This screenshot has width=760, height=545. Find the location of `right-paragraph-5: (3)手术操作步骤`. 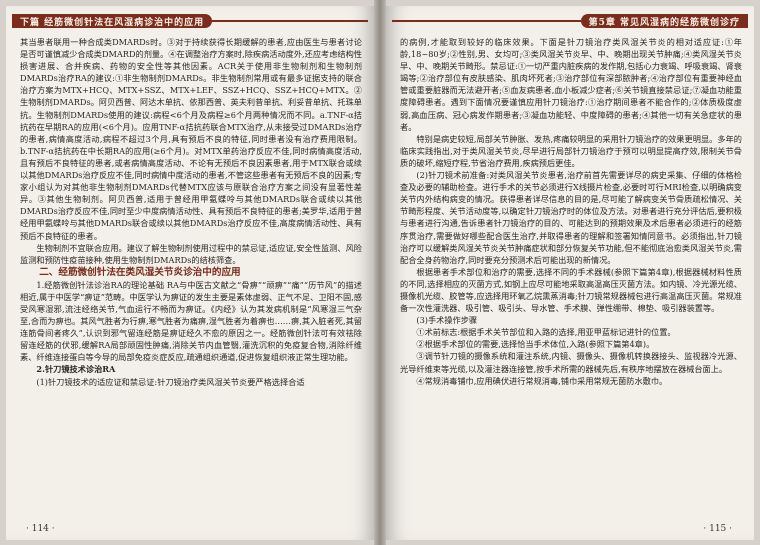

right-paragraph-5: (3)手术操作步骤 is located at coordinates (447, 320).